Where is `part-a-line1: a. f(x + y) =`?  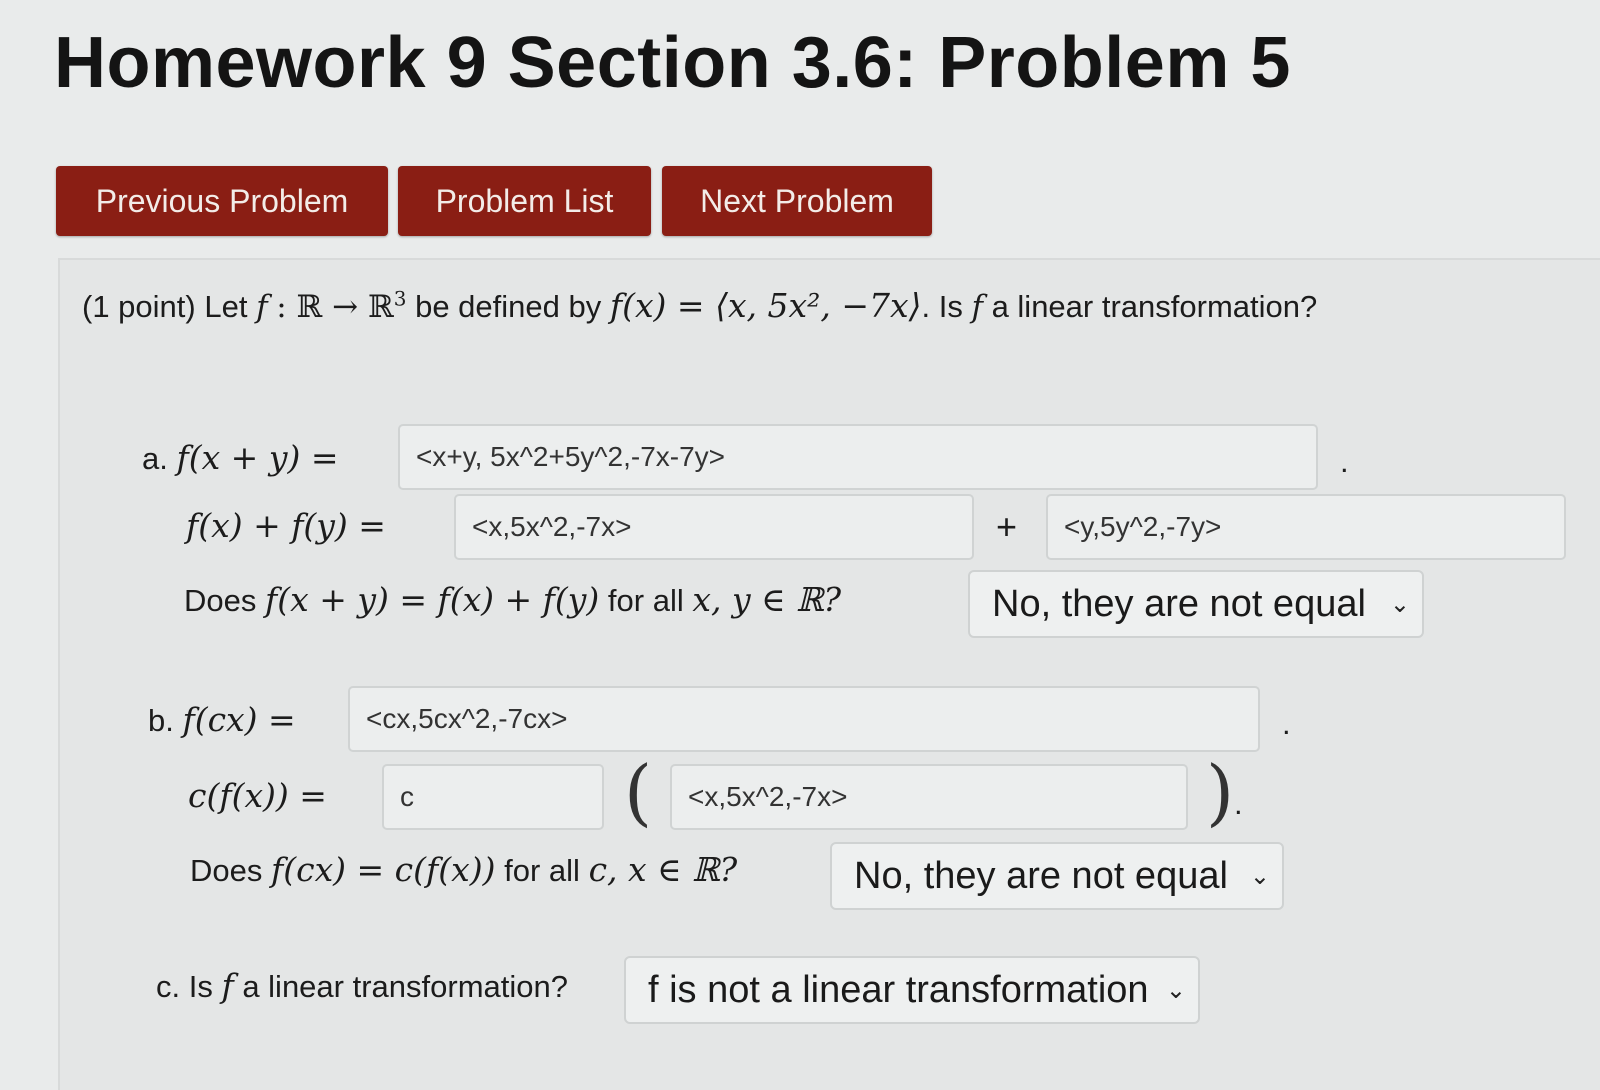 part-a-line1: a. f(x + y) = is located at coordinates (240, 457).